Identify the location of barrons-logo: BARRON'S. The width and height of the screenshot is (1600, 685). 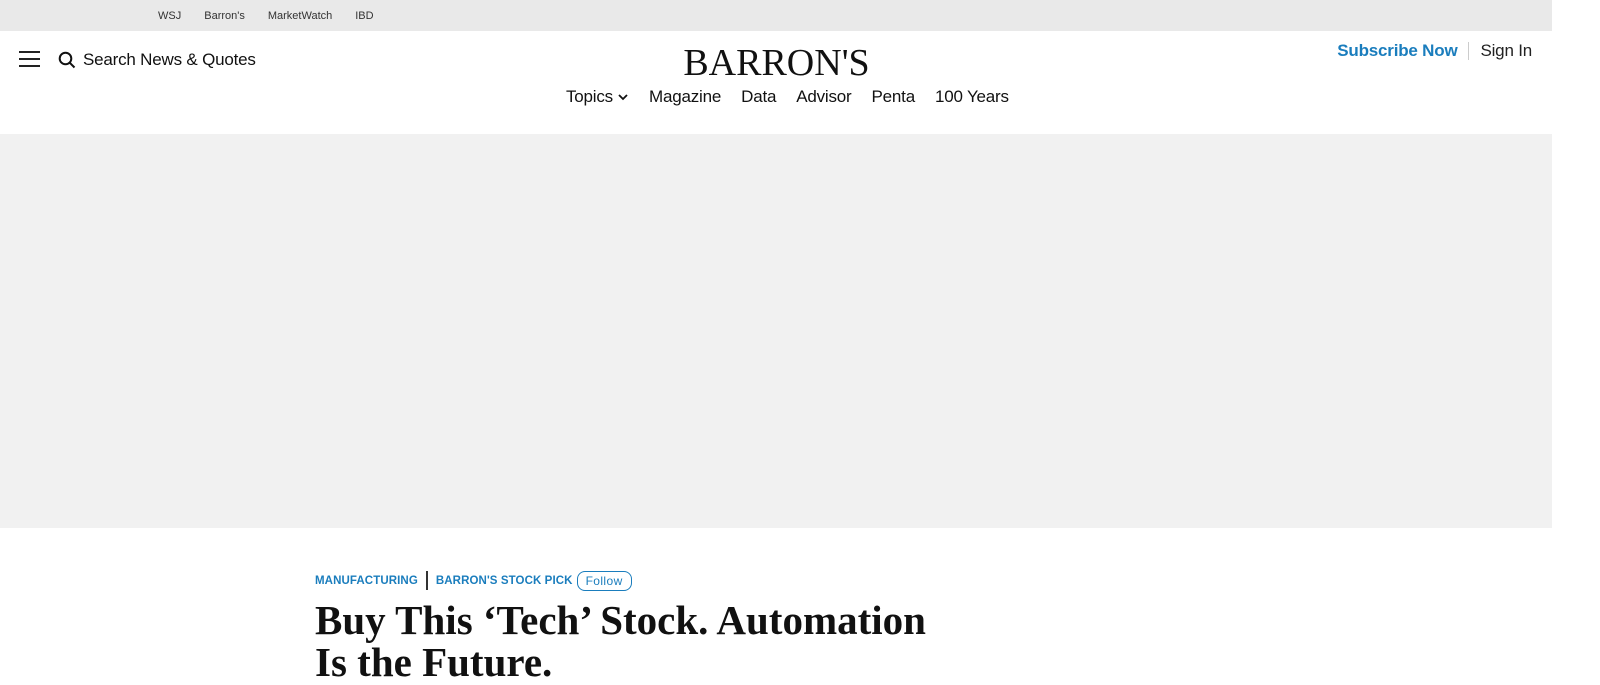
(776, 63).